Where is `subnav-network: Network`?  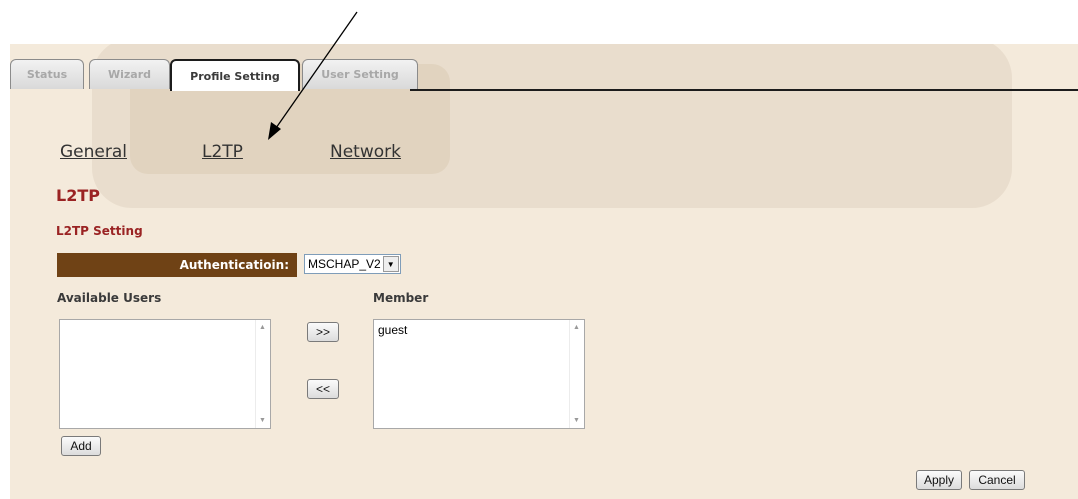 subnav-network: Network is located at coordinates (365, 152).